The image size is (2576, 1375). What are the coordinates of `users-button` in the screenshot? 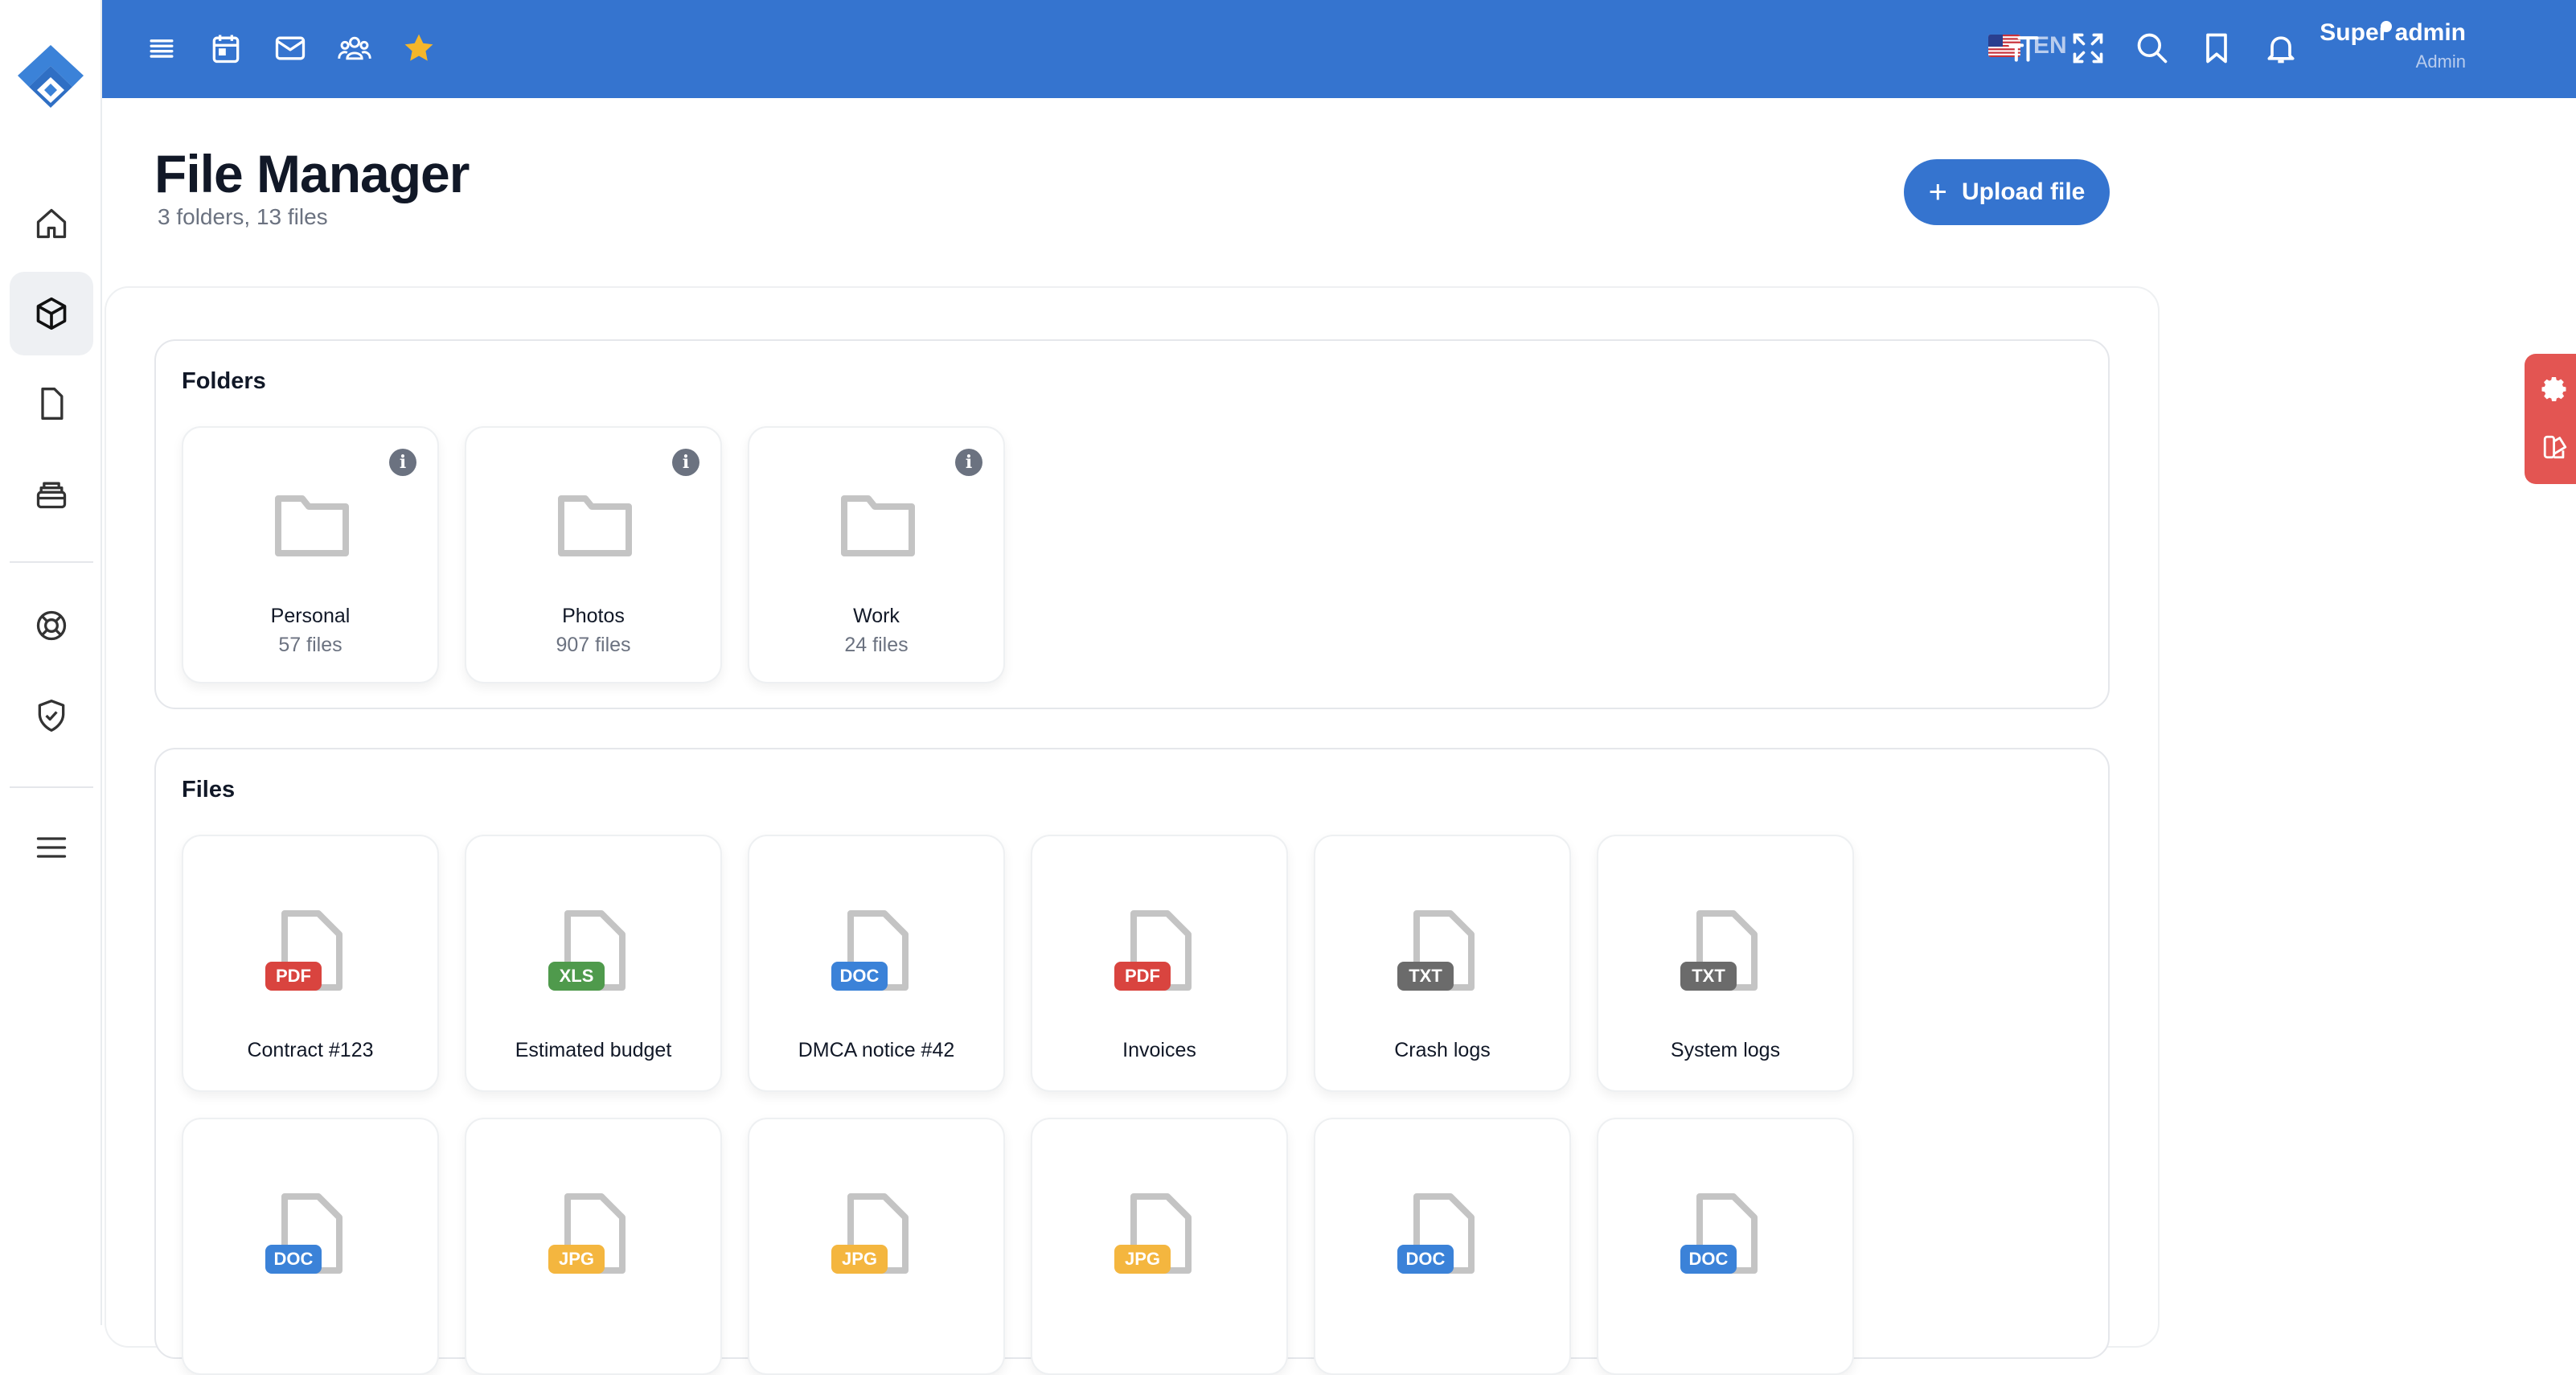 It's located at (354, 48).